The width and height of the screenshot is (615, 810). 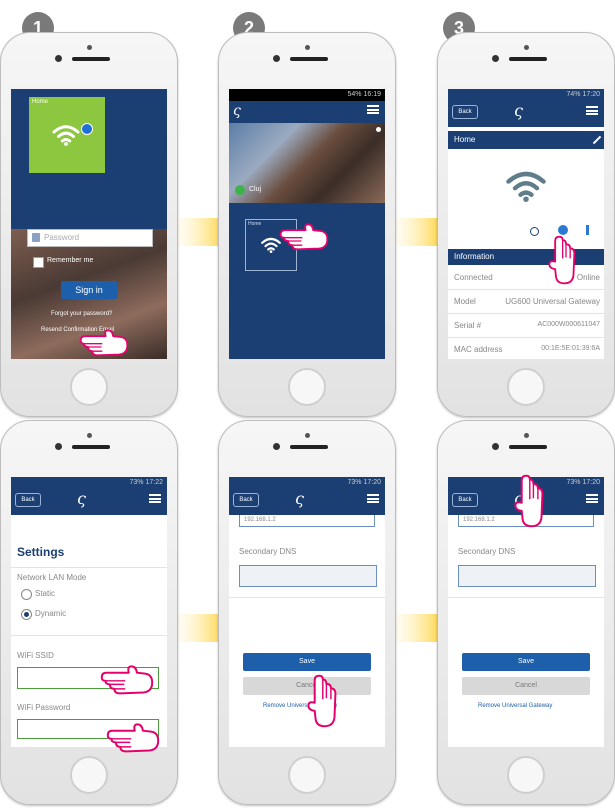 What do you see at coordinates (87, 129) in the screenshot?
I see `check-badge-icon` at bounding box center [87, 129].